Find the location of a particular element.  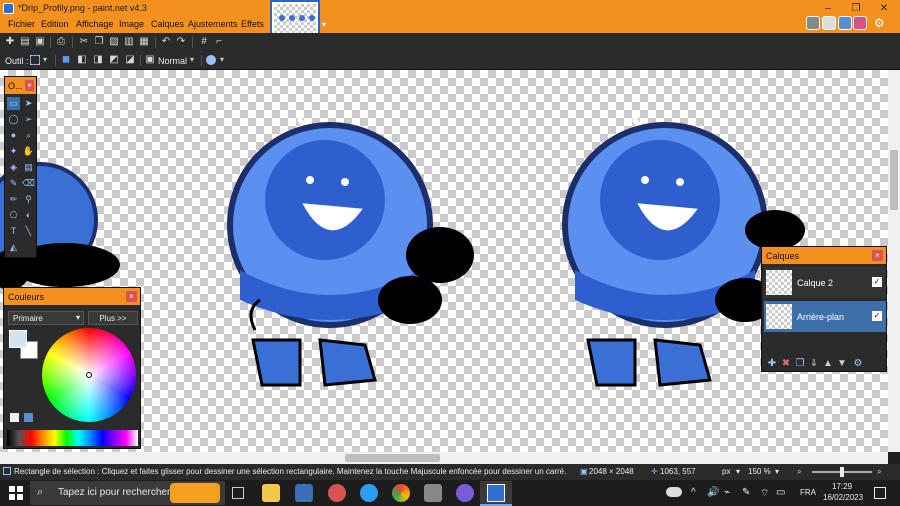

menu-edition: Edition is located at coordinates (55, 24).